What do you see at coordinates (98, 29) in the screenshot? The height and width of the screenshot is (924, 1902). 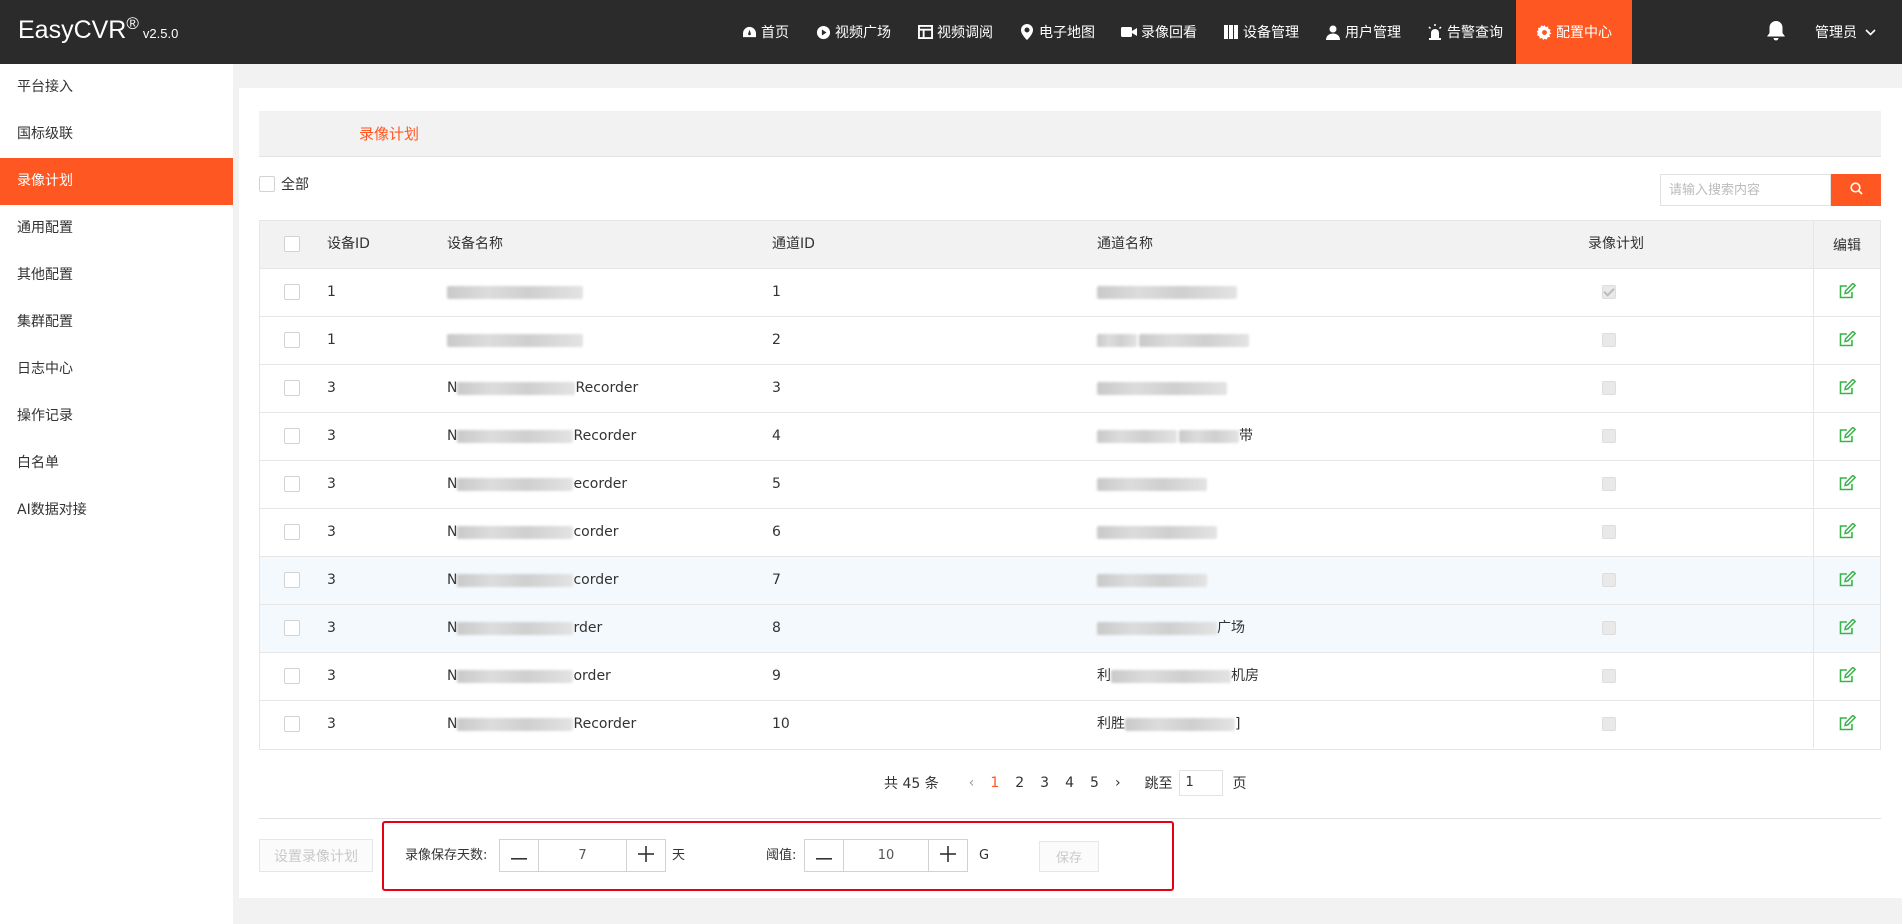 I see `app-logo: EasyCVR®v2.5.0` at bounding box center [98, 29].